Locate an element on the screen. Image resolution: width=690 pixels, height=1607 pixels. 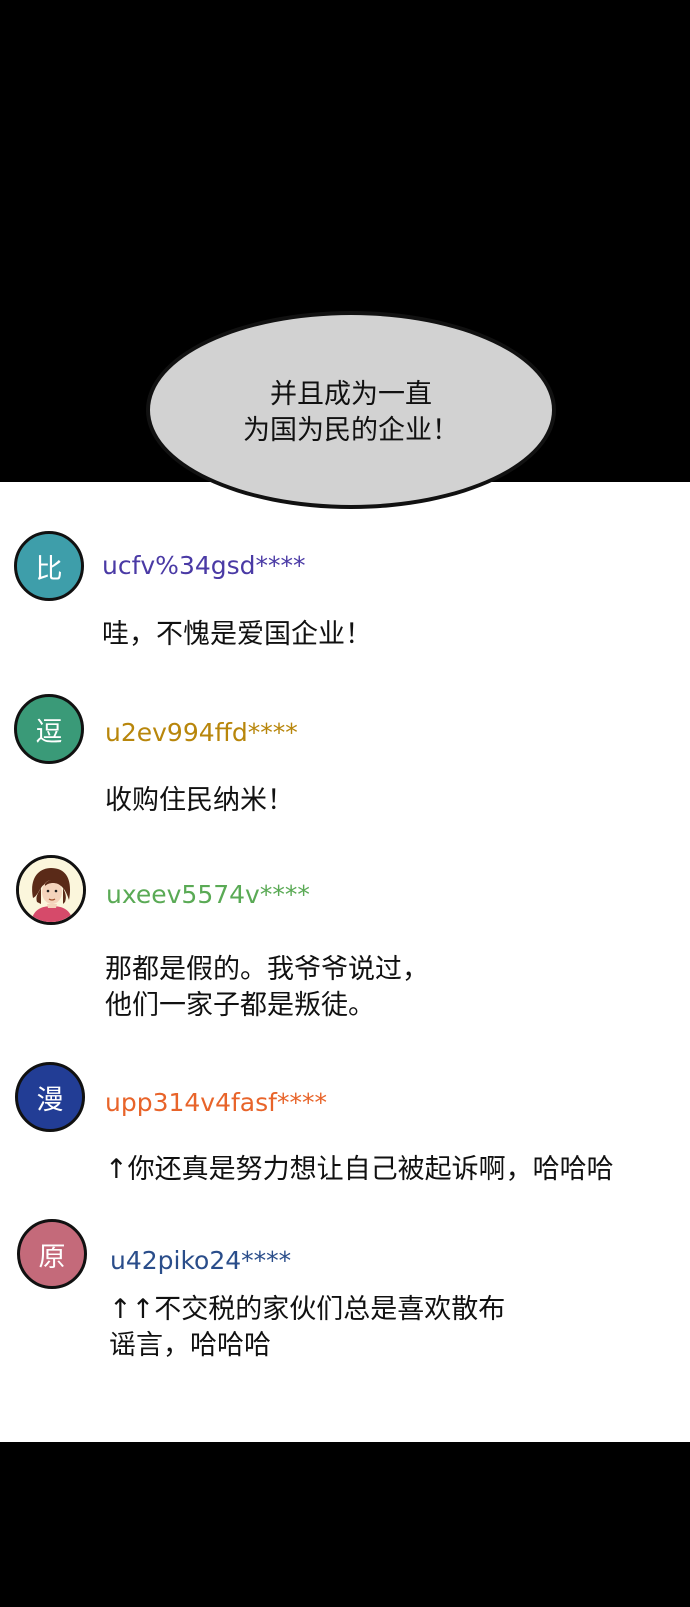
username: ucfv%34gsd**** is located at coordinates (204, 565).